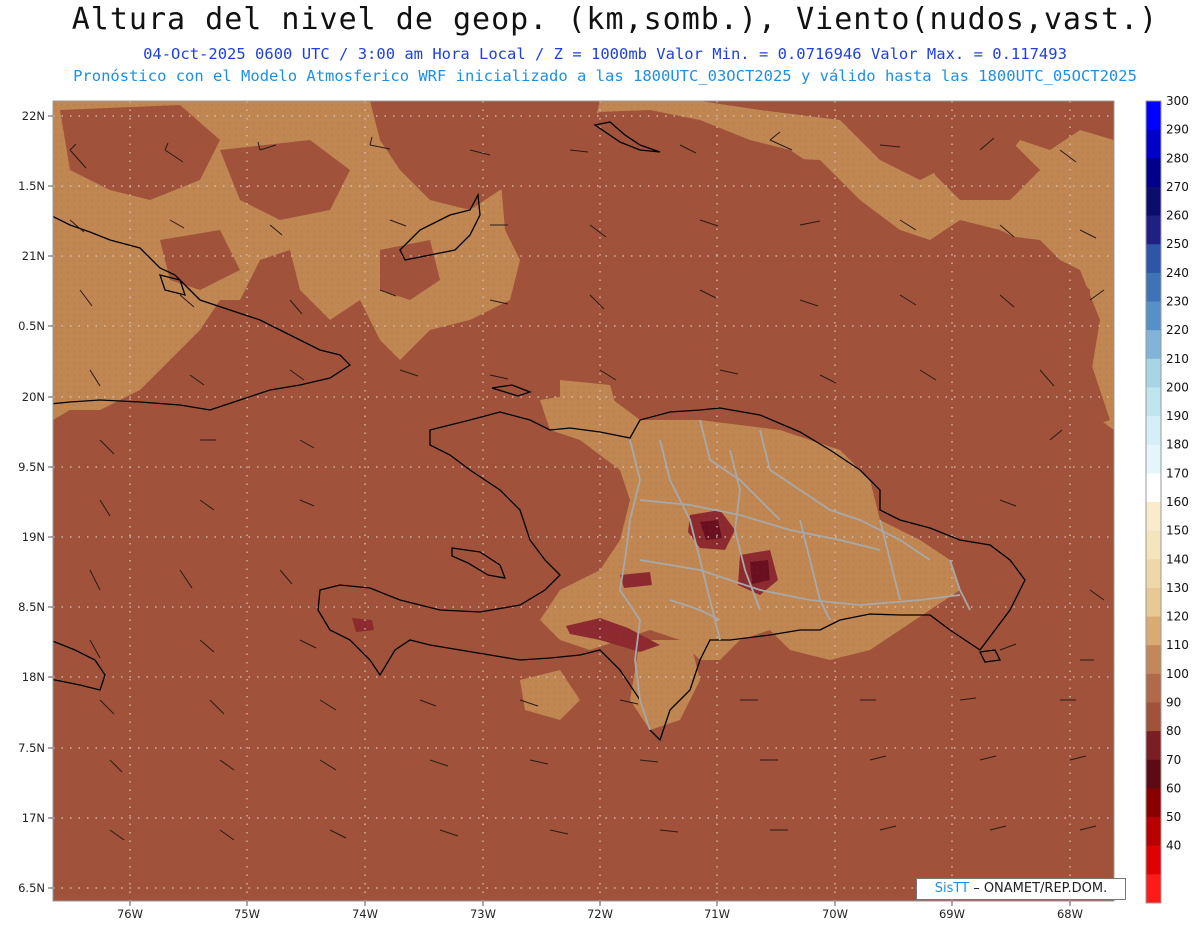 This screenshot has width=1200, height=927. What do you see at coordinates (1177, 244) in the screenshot?
I see `colorbar-label: 250` at bounding box center [1177, 244].